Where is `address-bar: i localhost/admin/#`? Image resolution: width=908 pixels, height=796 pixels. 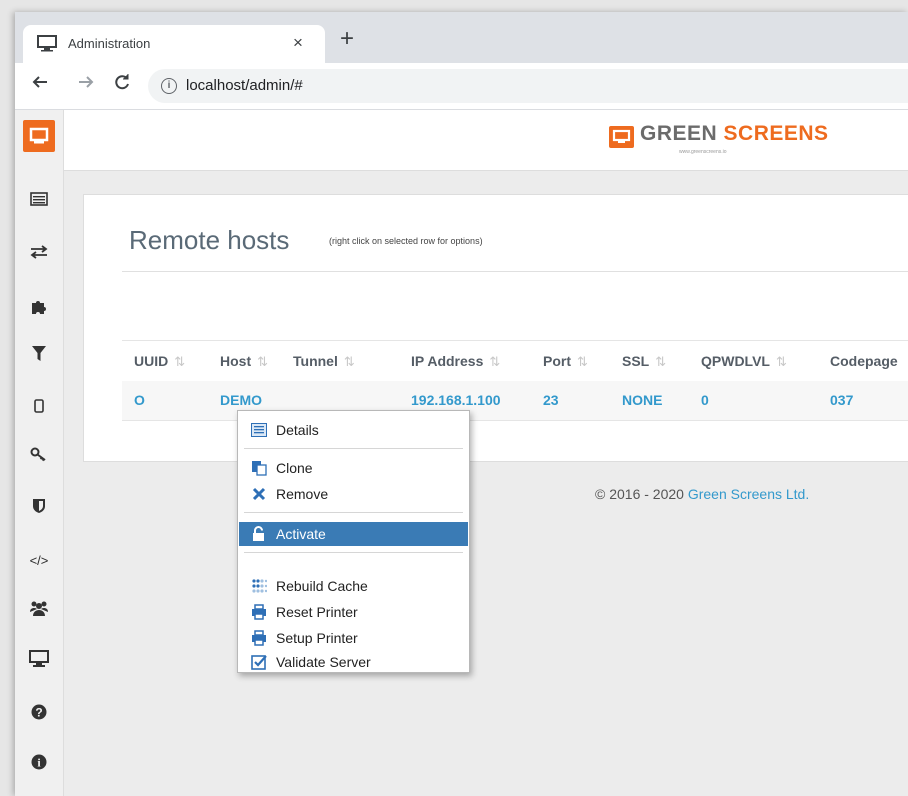 address-bar: i localhost/admin/# is located at coordinates (528, 86).